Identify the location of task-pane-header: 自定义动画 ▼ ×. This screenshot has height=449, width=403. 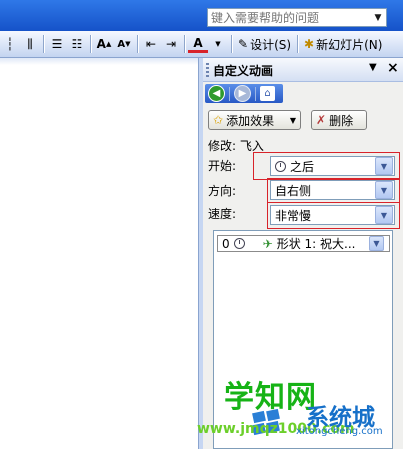
(303, 70).